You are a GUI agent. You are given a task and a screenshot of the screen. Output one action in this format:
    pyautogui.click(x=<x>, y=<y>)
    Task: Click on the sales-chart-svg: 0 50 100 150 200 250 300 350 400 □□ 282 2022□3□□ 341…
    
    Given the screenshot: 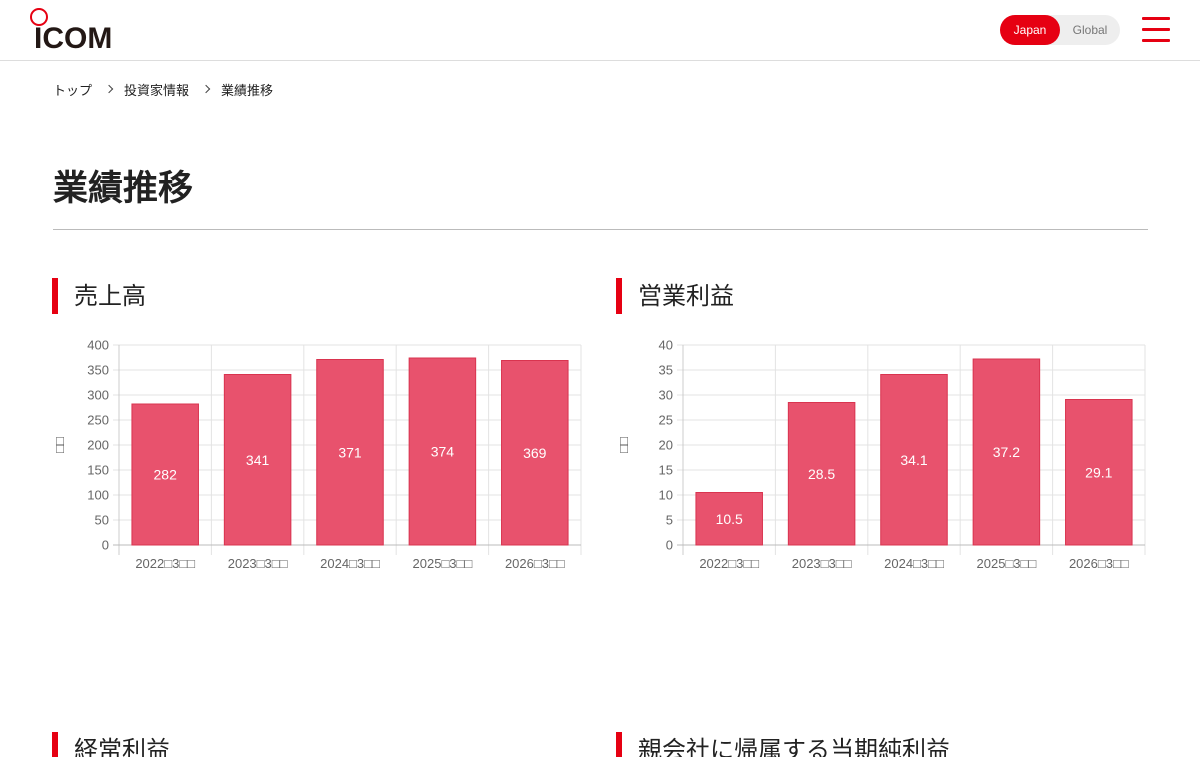 What is the action you would take?
    pyautogui.click(x=317, y=454)
    